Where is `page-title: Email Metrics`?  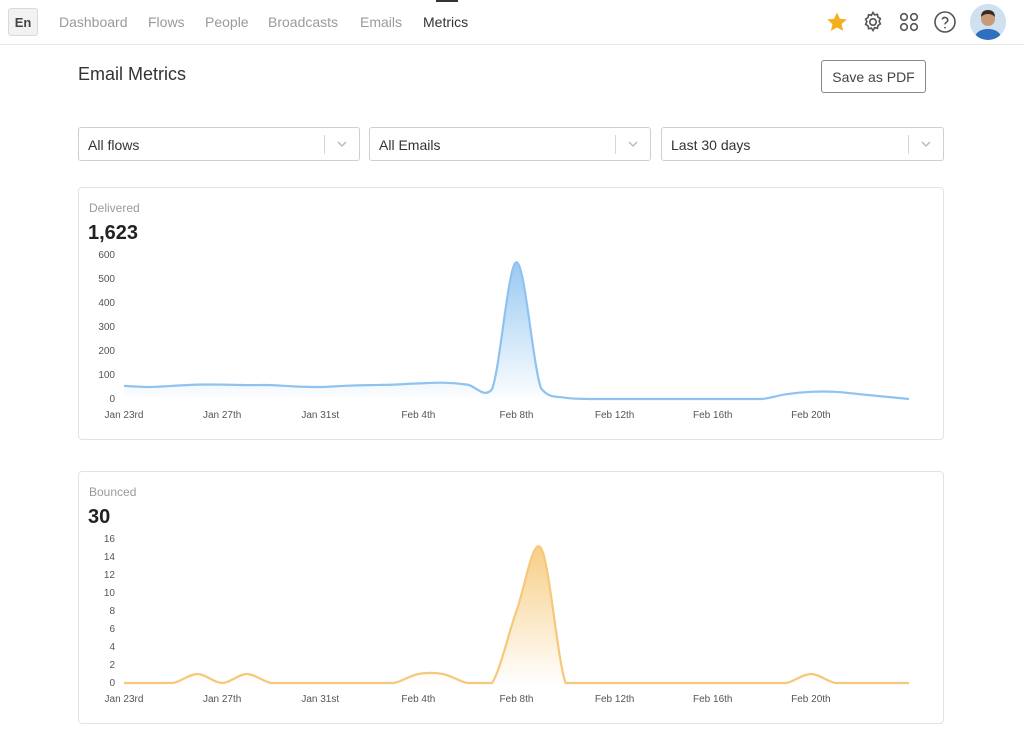
page-title: Email Metrics is located at coordinates (132, 74).